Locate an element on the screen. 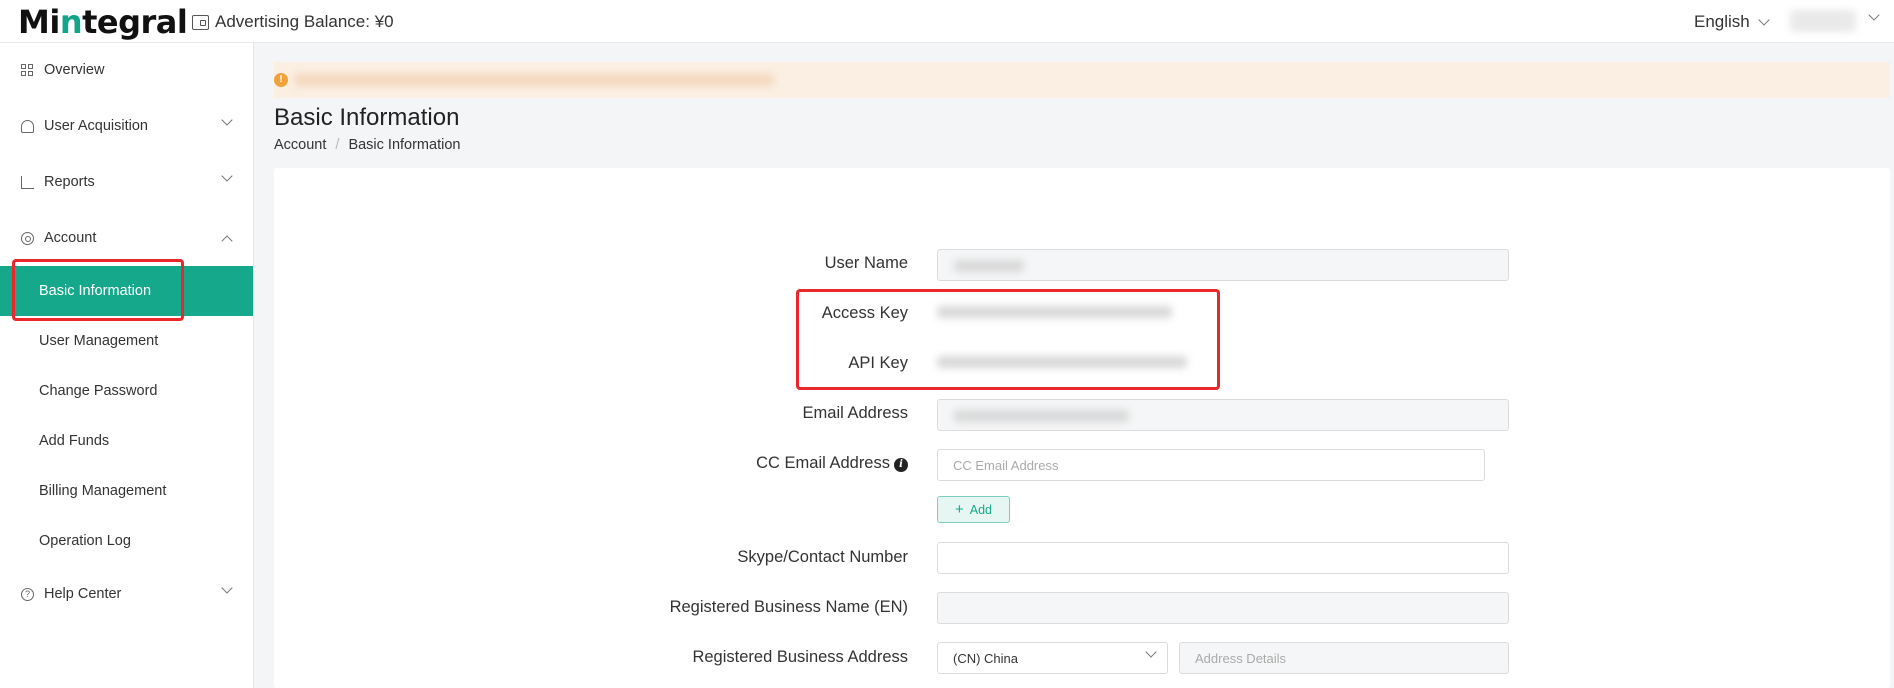 This screenshot has width=1894, height=688. business-address-label: Registered Business Address is located at coordinates (800, 657).